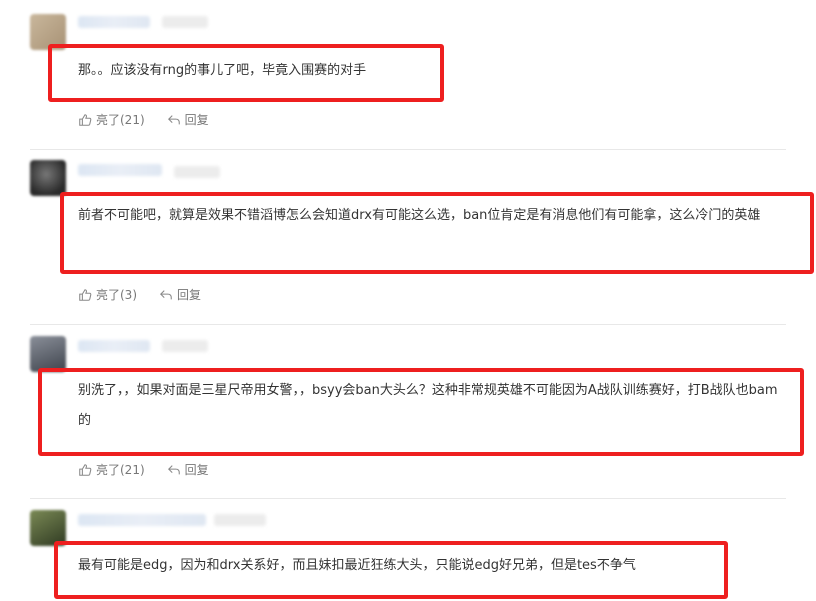  Describe the element at coordinates (222, 70) in the screenshot. I see `comment-text: 那。。应该没有rng的事儿了吧，毕竟入围赛的对手` at that location.